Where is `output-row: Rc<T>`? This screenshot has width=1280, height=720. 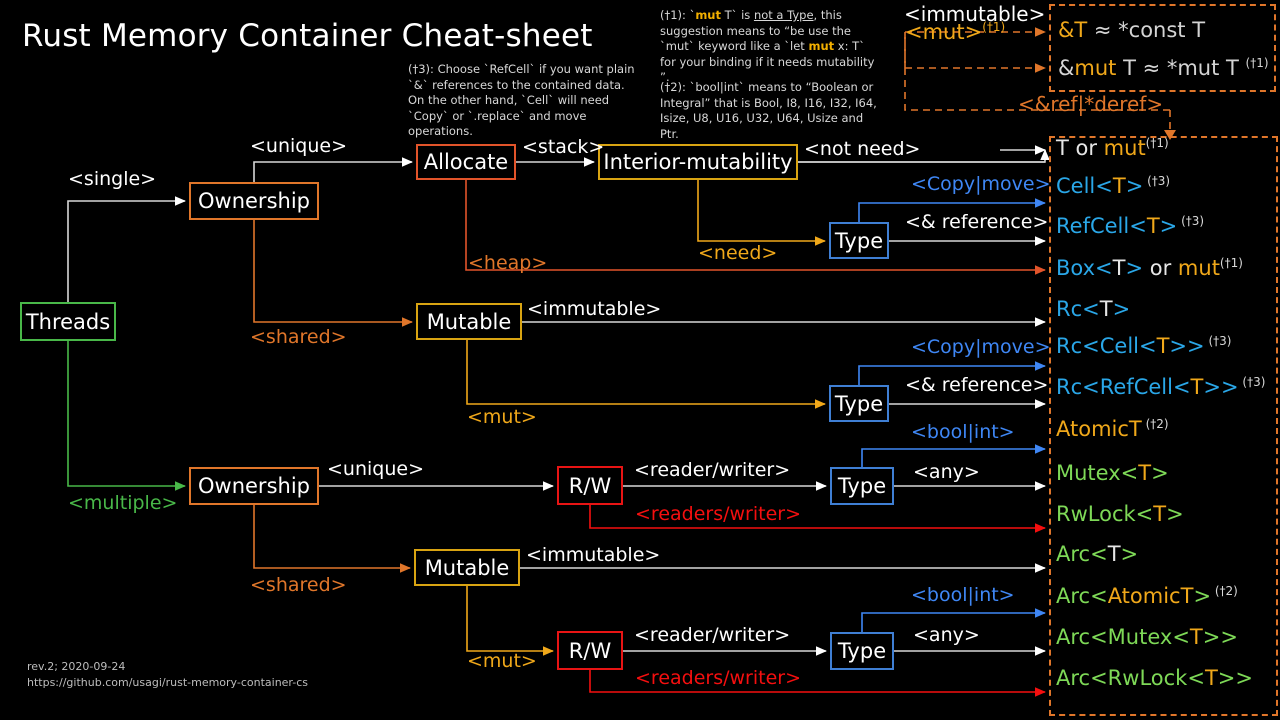 output-row: Rc<T> is located at coordinates (1093, 309).